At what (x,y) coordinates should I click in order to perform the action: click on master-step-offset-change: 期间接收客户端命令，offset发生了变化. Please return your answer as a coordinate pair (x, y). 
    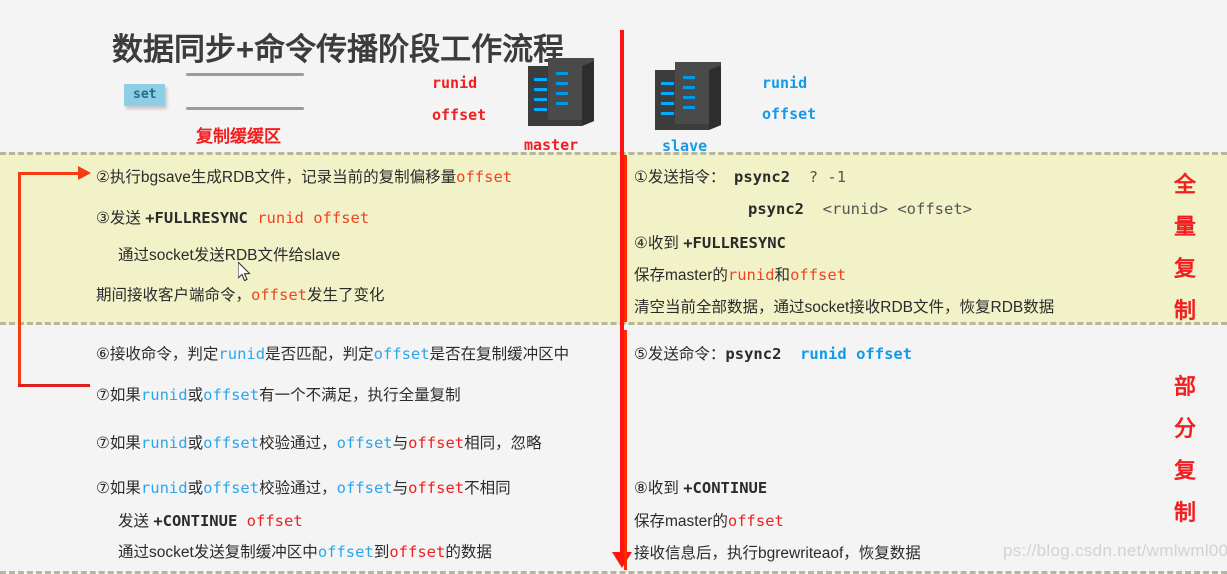
    Looking at the image, I should click on (240, 295).